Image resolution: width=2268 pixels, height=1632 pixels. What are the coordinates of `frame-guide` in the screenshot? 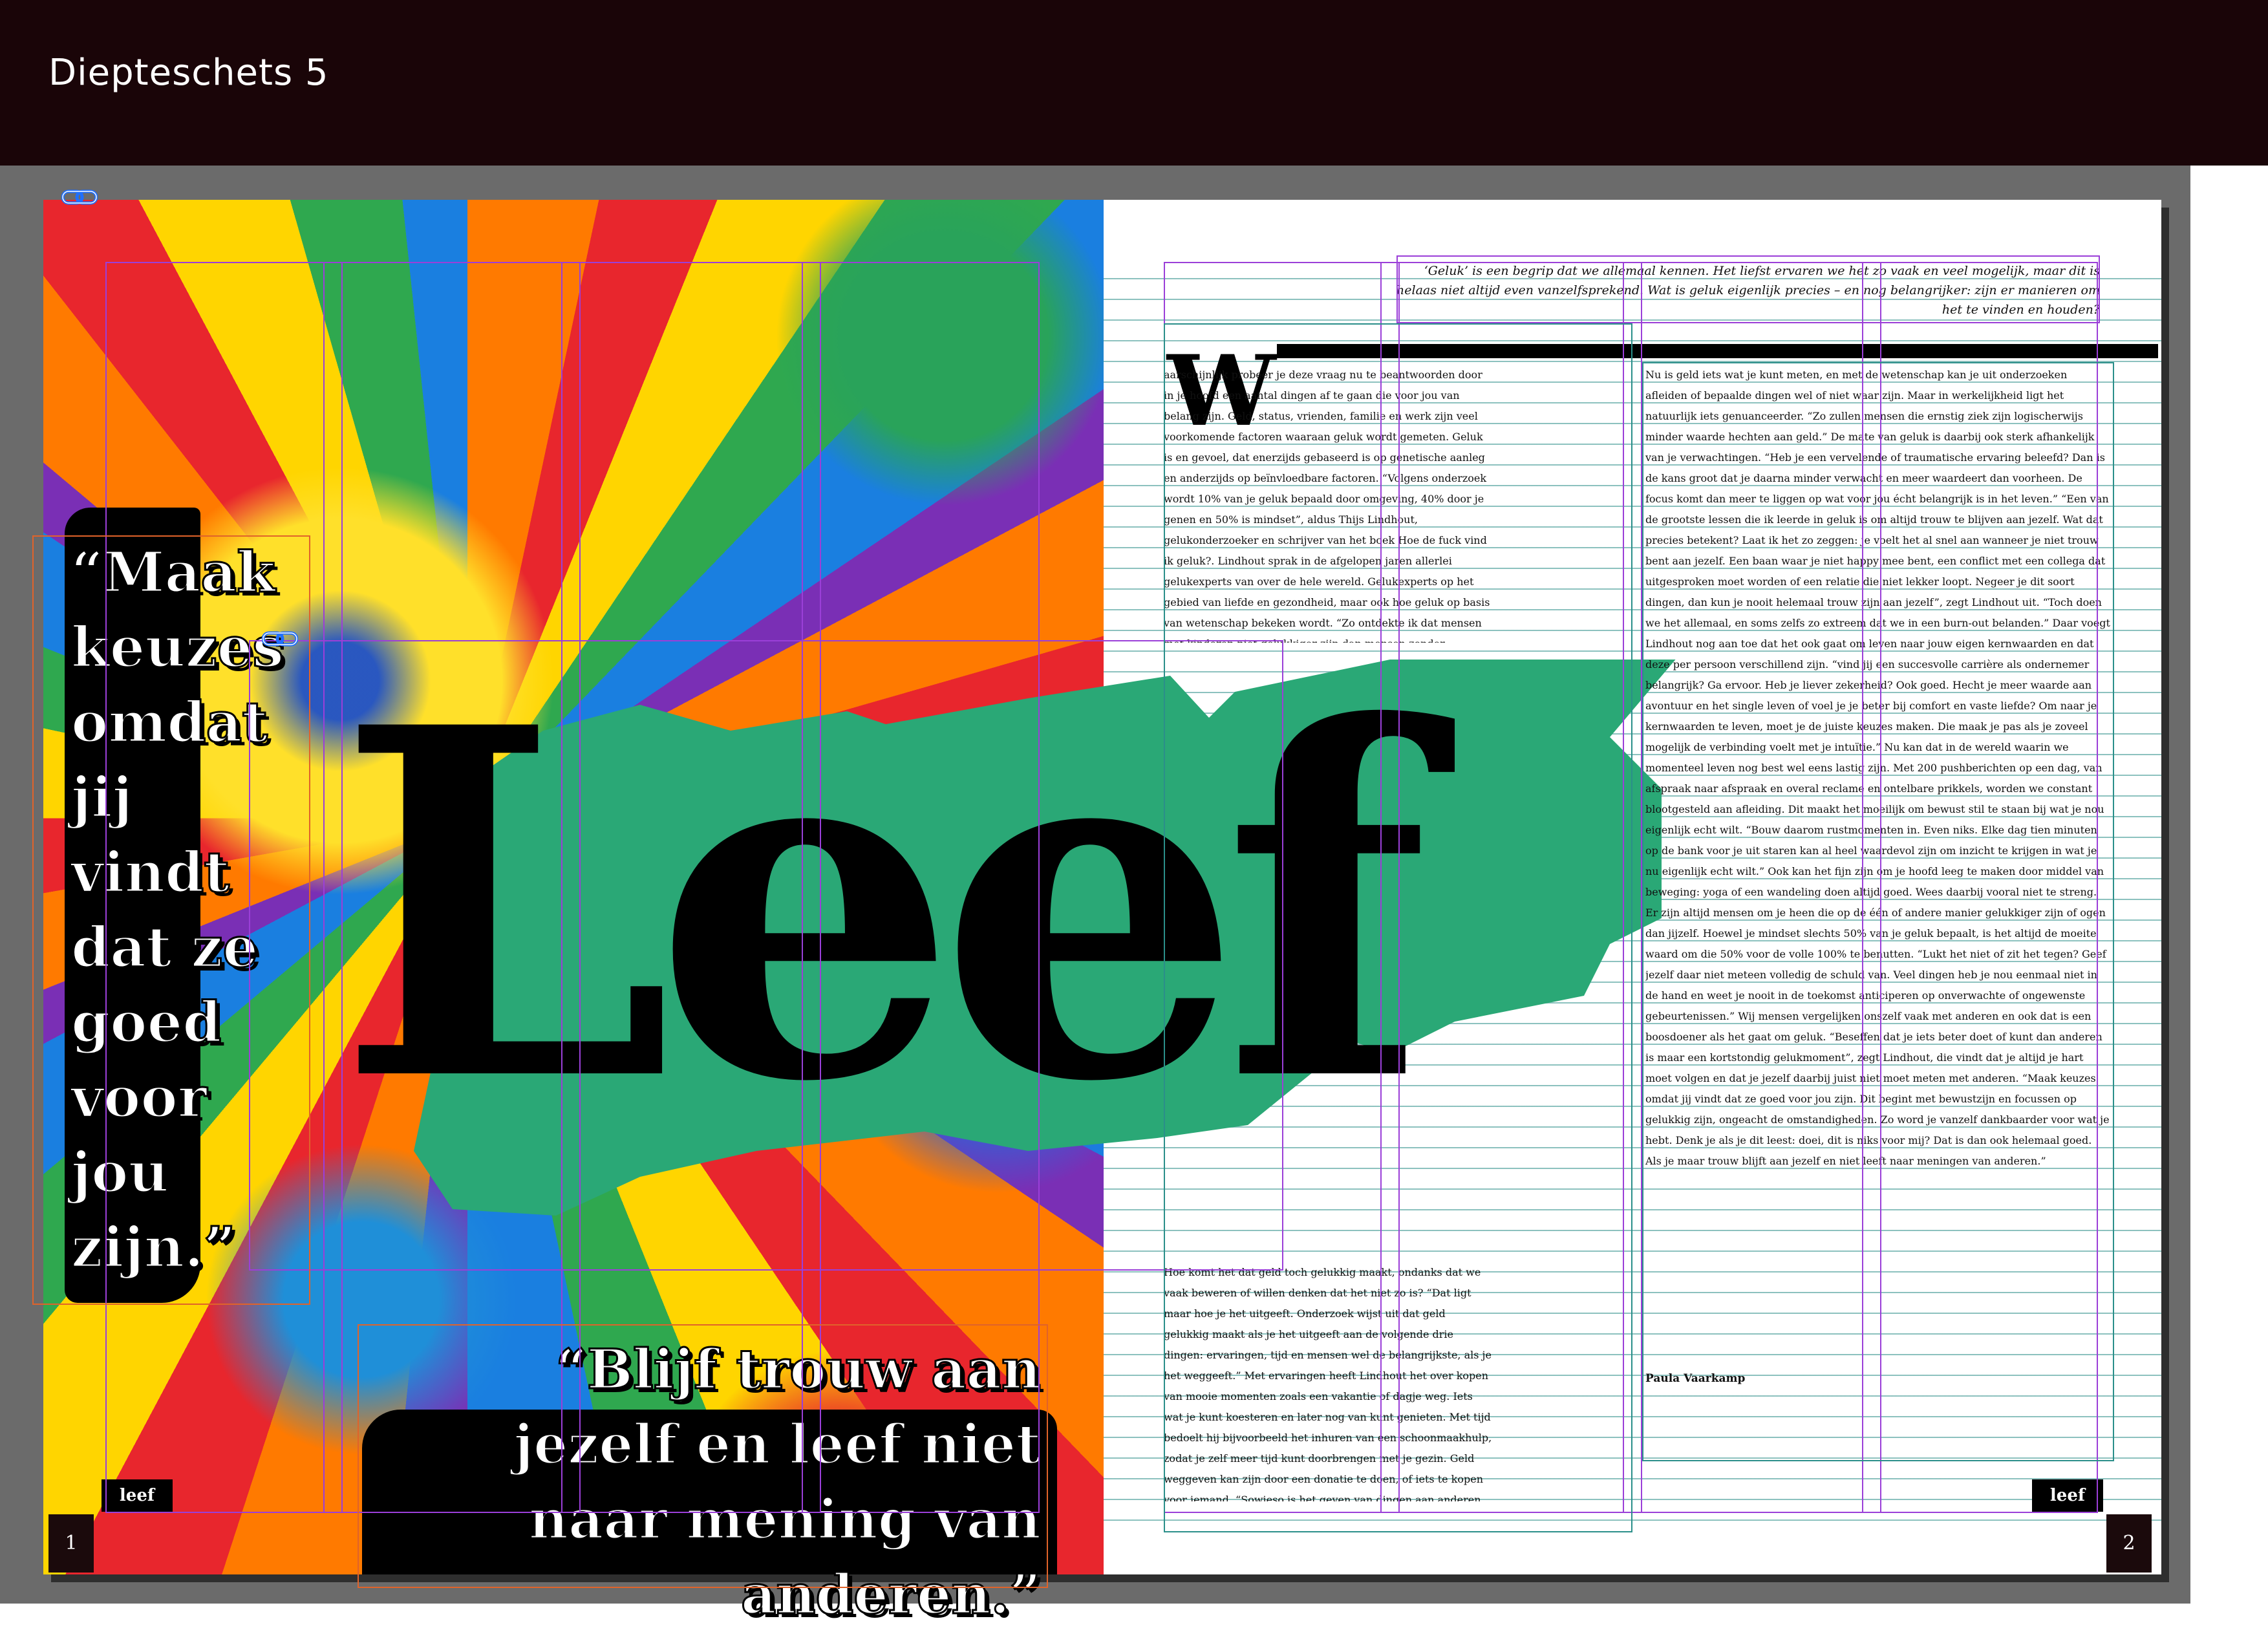 It's located at (1748, 289).